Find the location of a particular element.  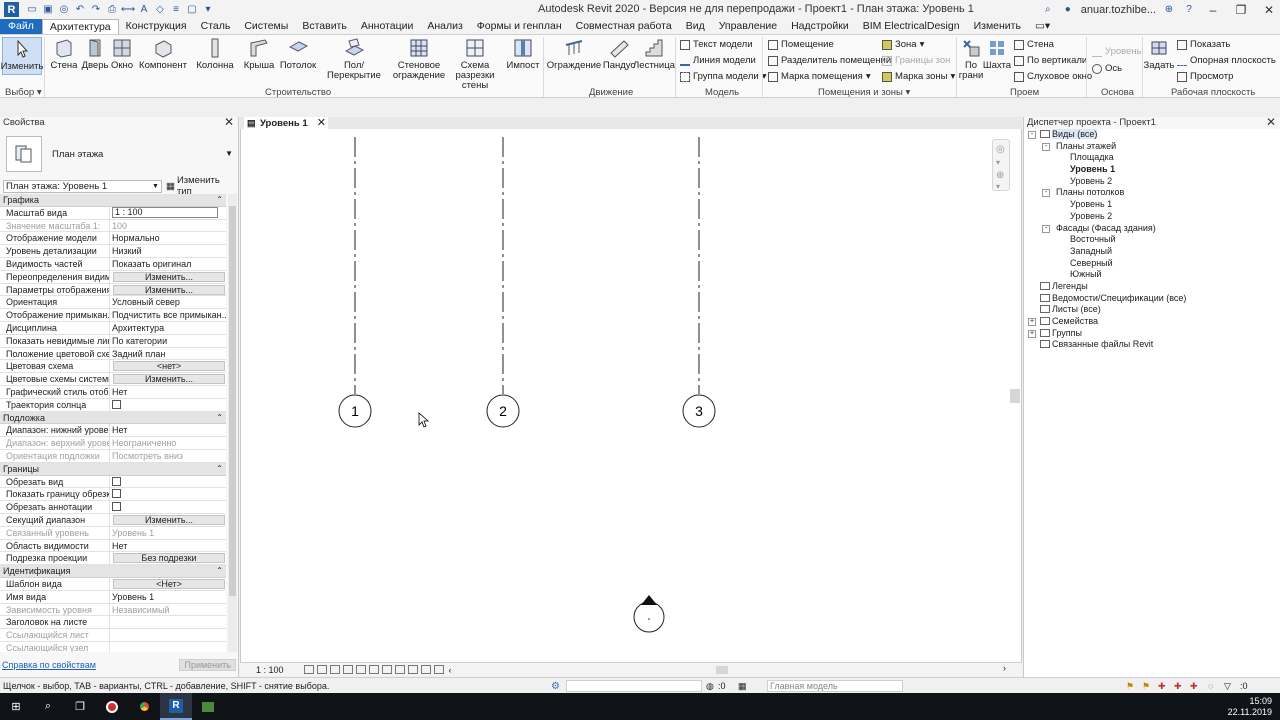

text-icon: A is located at coordinates (144, 10).